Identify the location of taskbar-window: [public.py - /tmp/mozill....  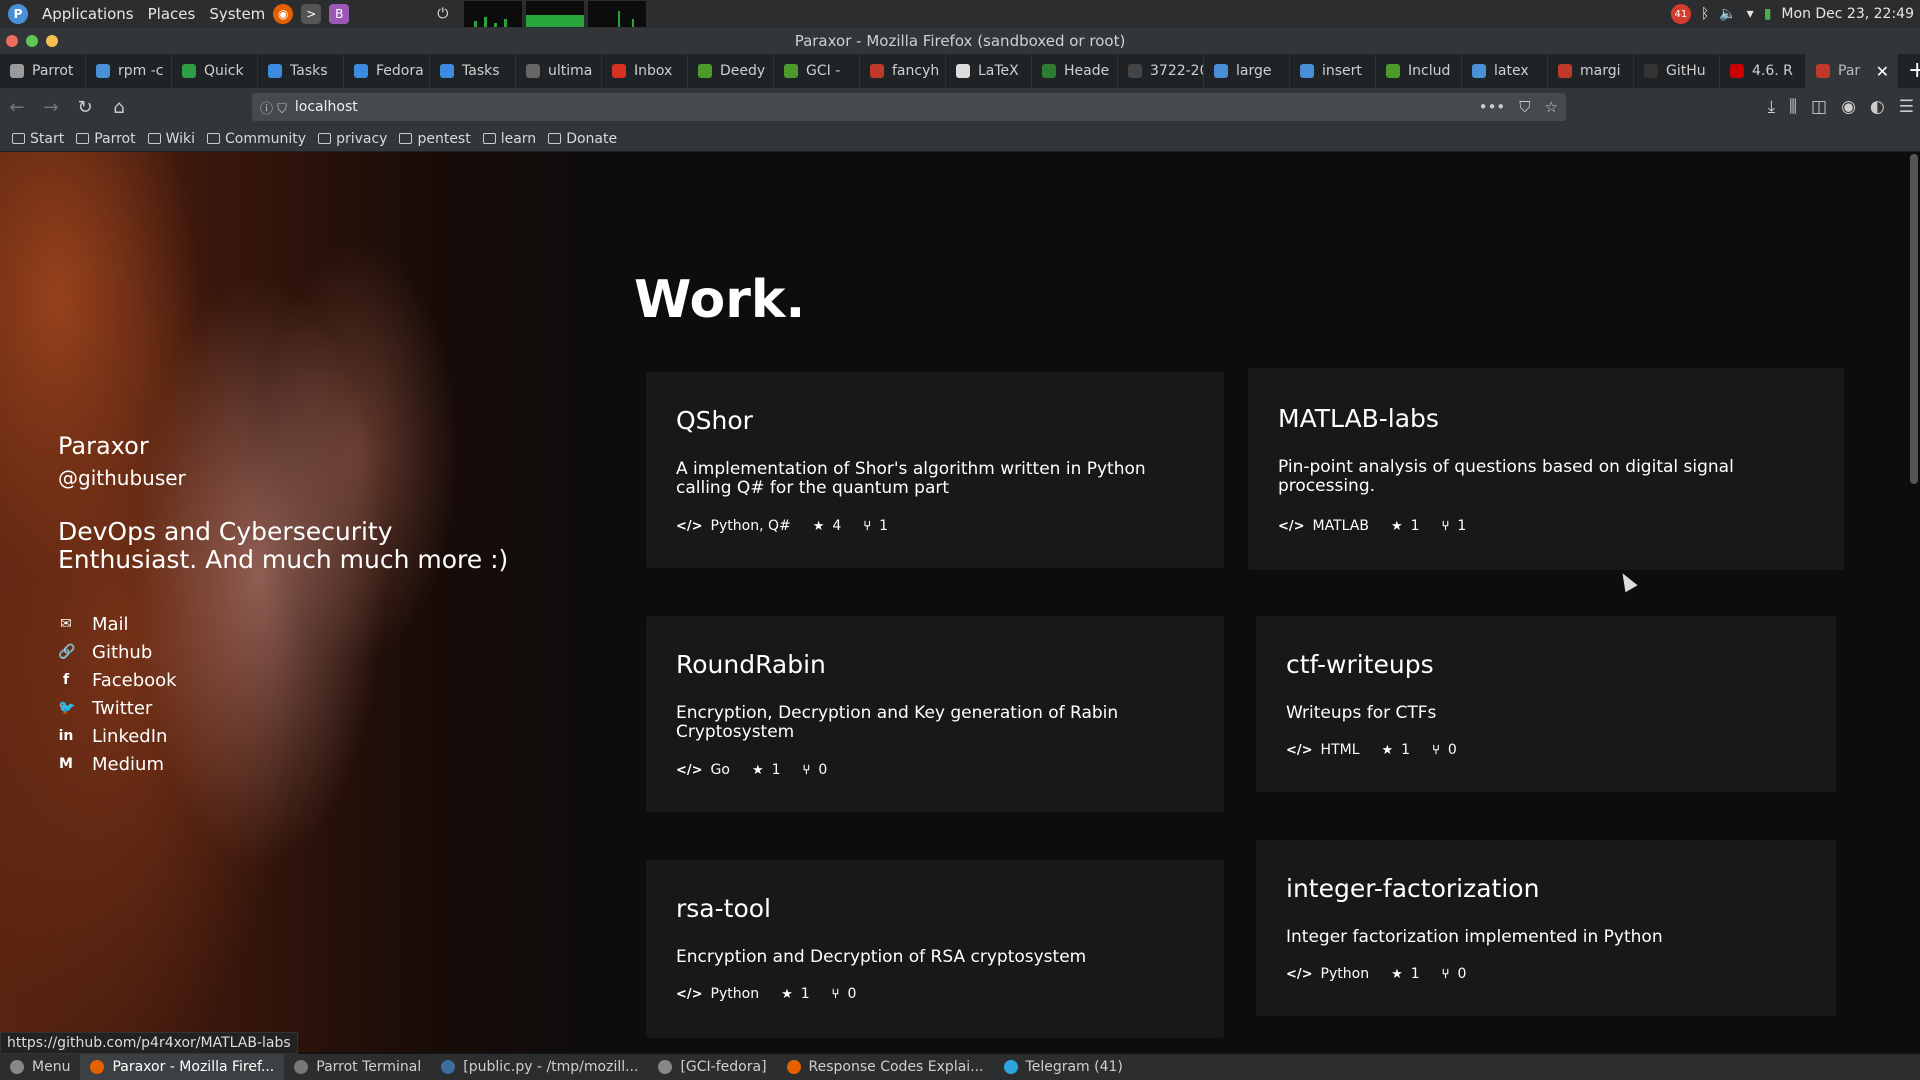
(539, 1067).